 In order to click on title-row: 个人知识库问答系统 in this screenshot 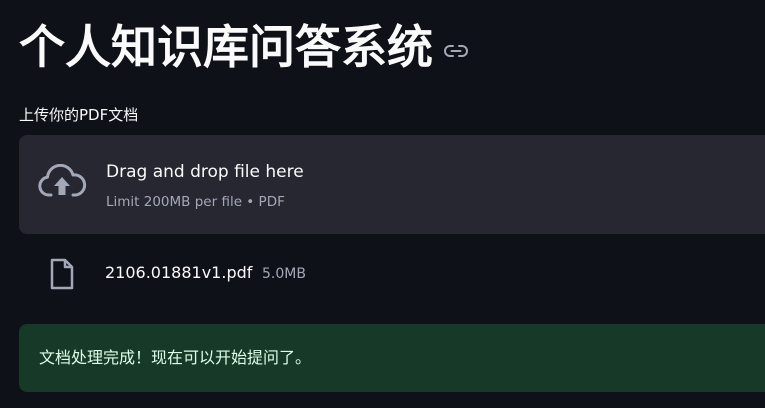, I will do `click(244, 47)`.